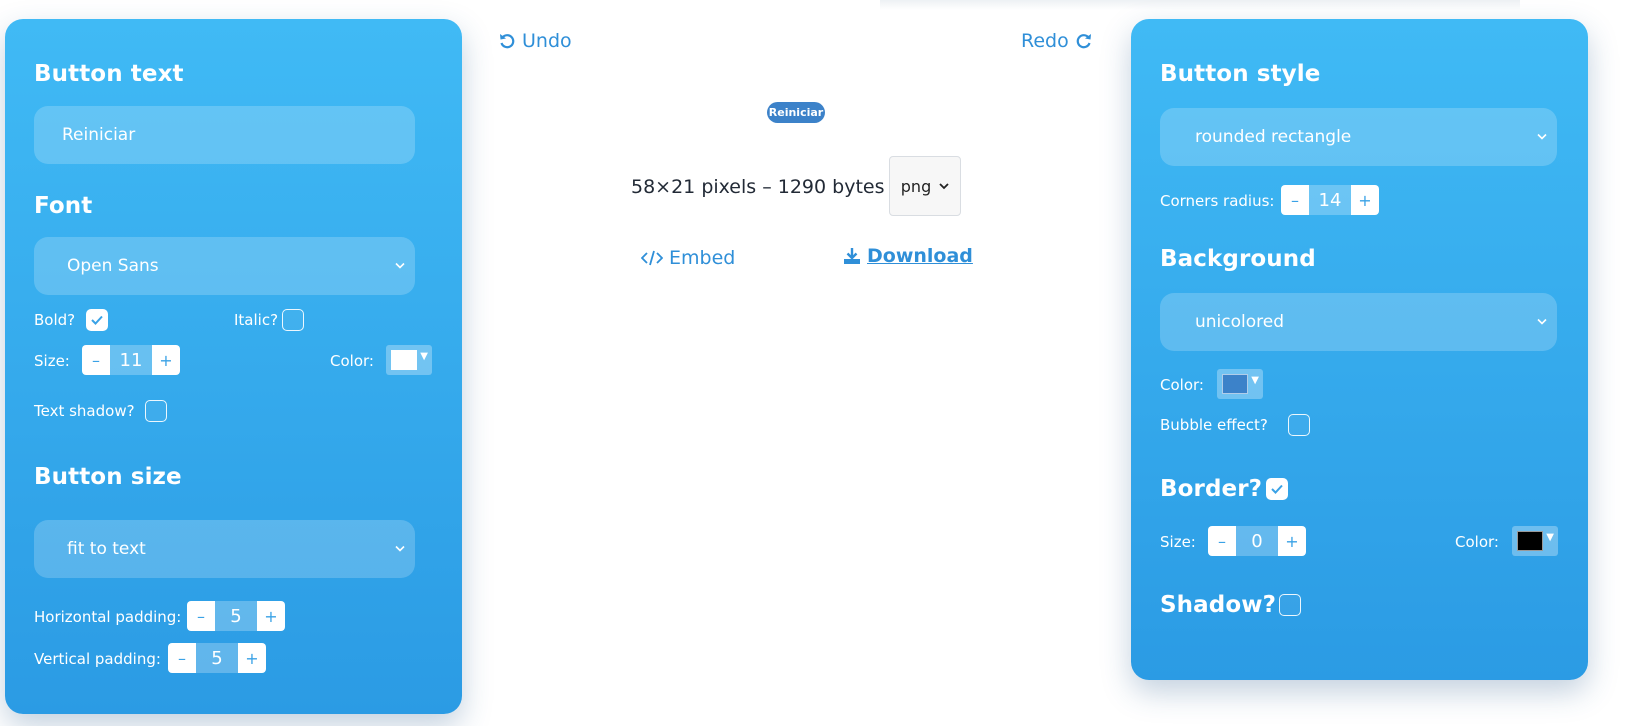 The width and height of the screenshot is (1633, 726). I want to click on button-preview-text: Reiniciar, so click(796, 112).